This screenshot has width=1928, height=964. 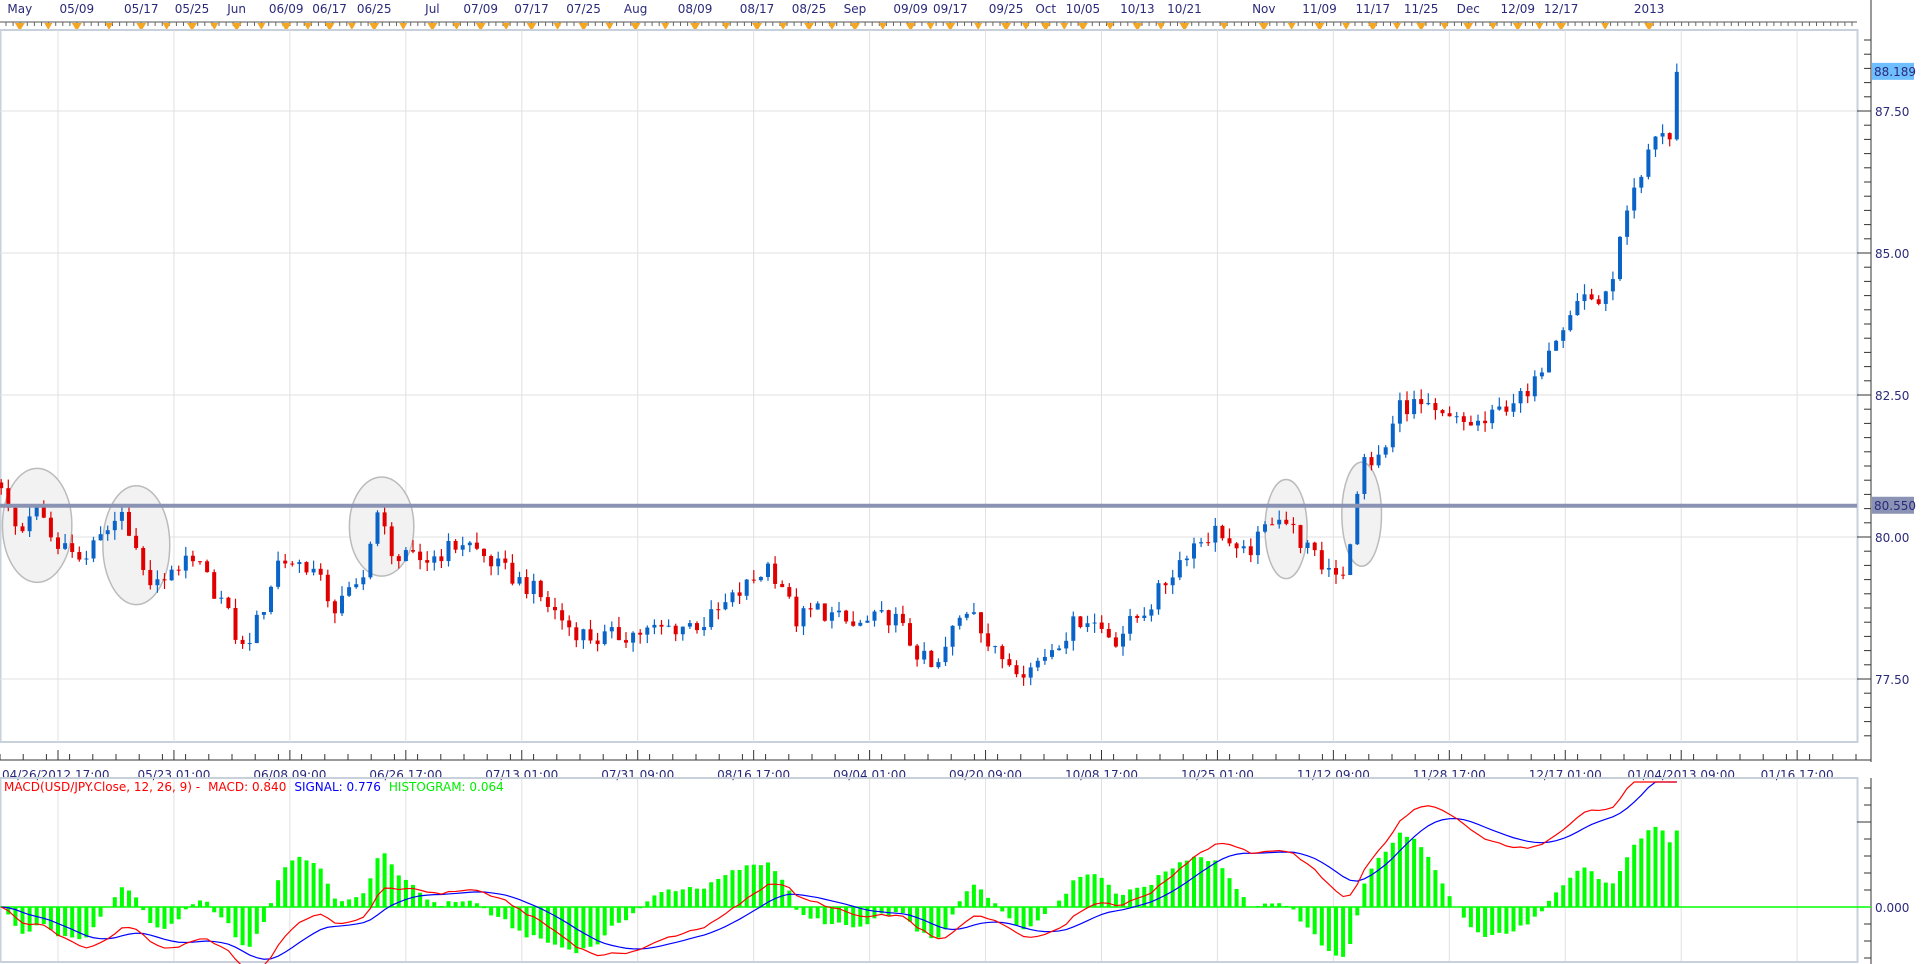 What do you see at coordinates (1137, 9) in the screenshot?
I see `top-axis-label: 10/13` at bounding box center [1137, 9].